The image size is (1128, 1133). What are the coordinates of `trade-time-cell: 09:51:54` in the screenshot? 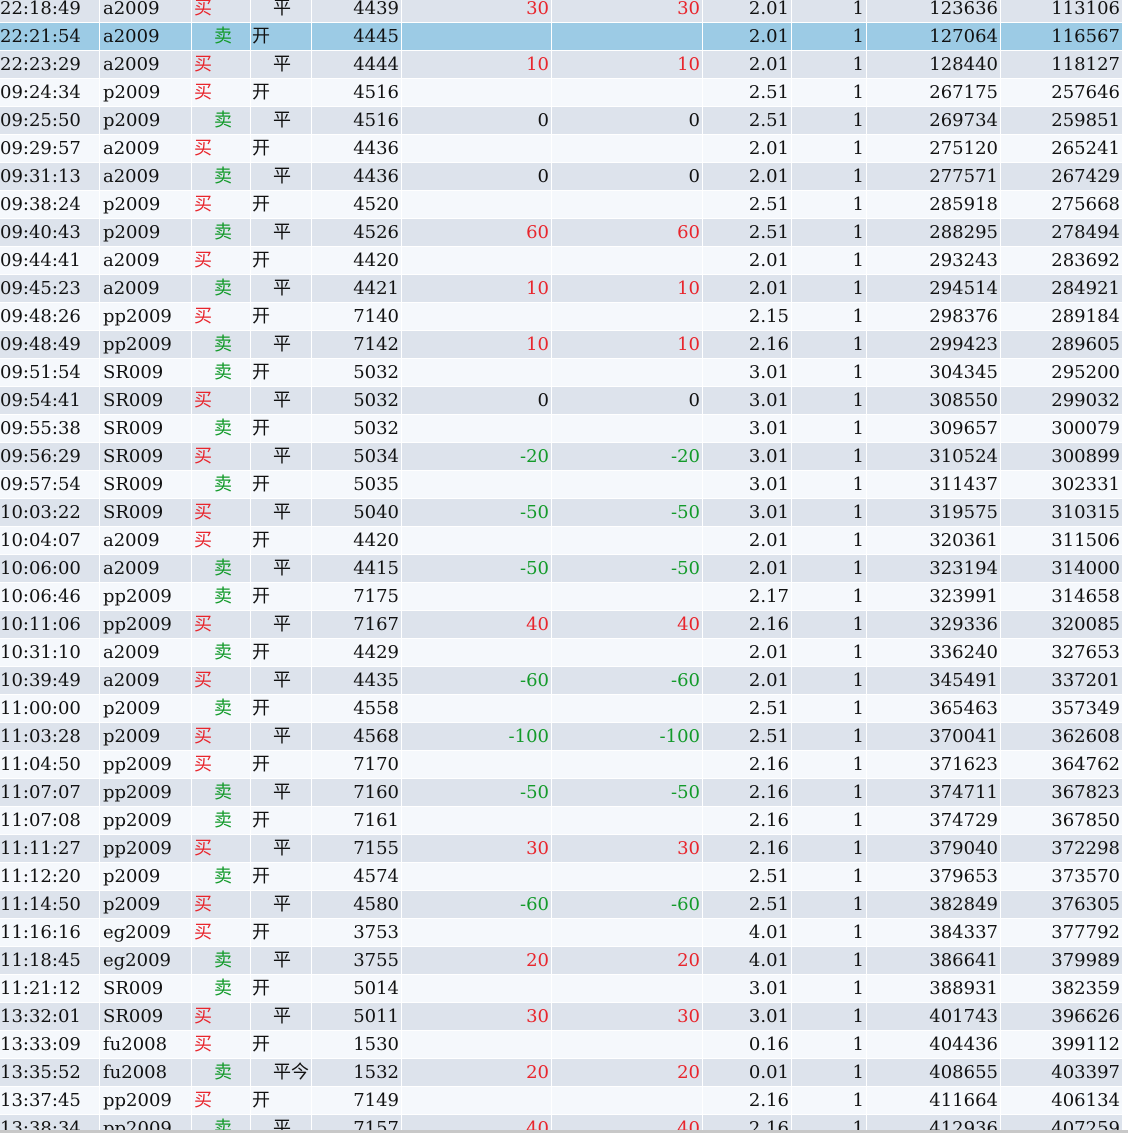 It's located at (50, 372).